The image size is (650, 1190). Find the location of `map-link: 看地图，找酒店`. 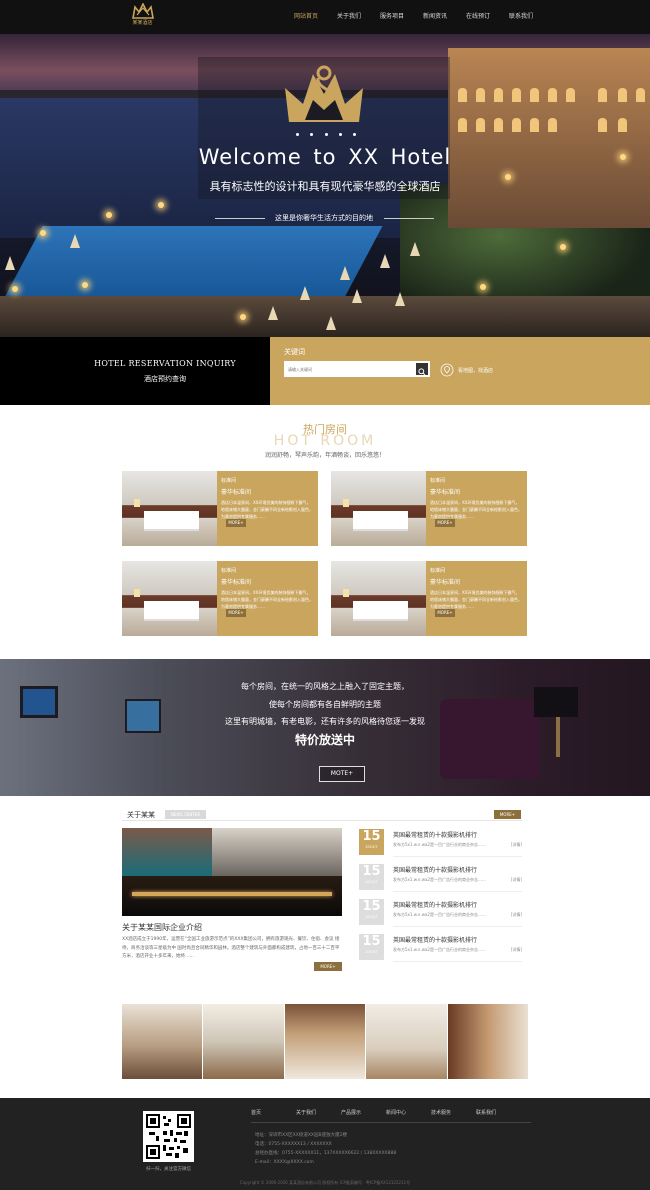

map-link: 看地图，找酒店 is located at coordinates (466, 370).